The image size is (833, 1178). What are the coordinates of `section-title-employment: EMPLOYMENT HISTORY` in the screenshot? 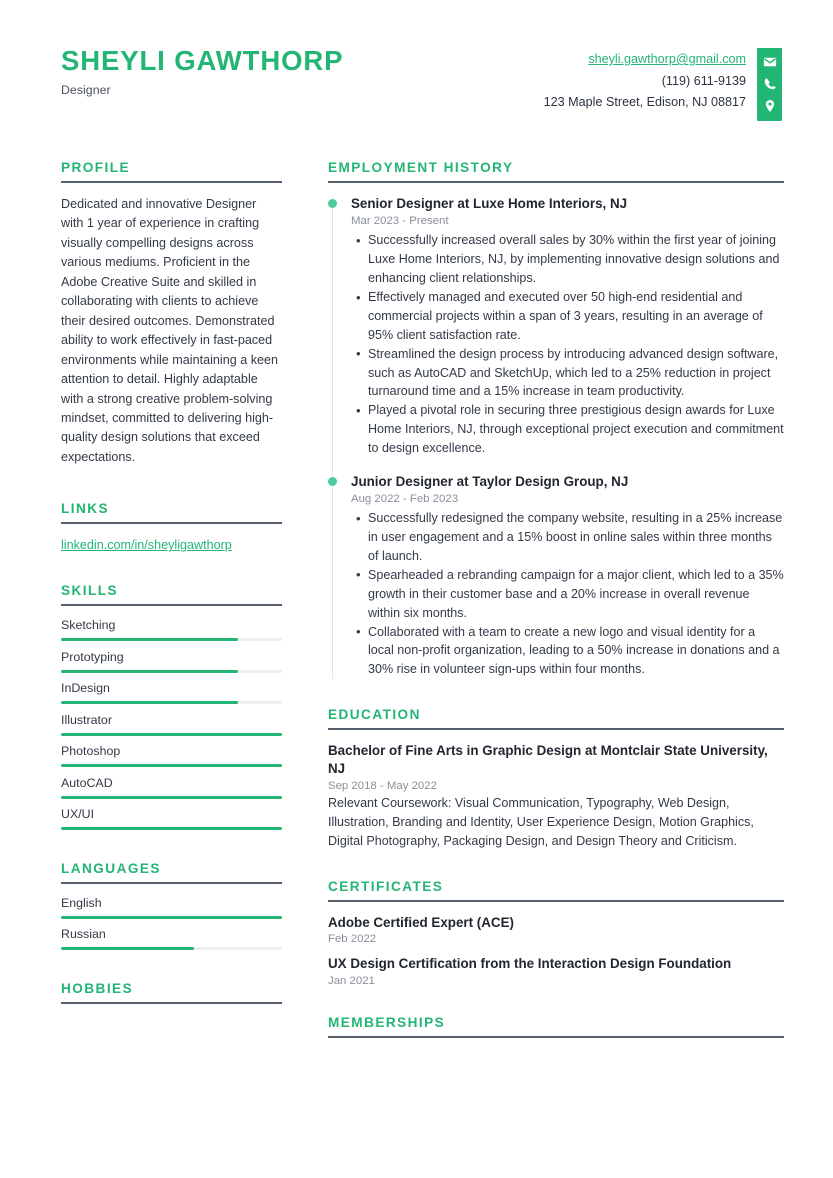 It's located at (421, 167).